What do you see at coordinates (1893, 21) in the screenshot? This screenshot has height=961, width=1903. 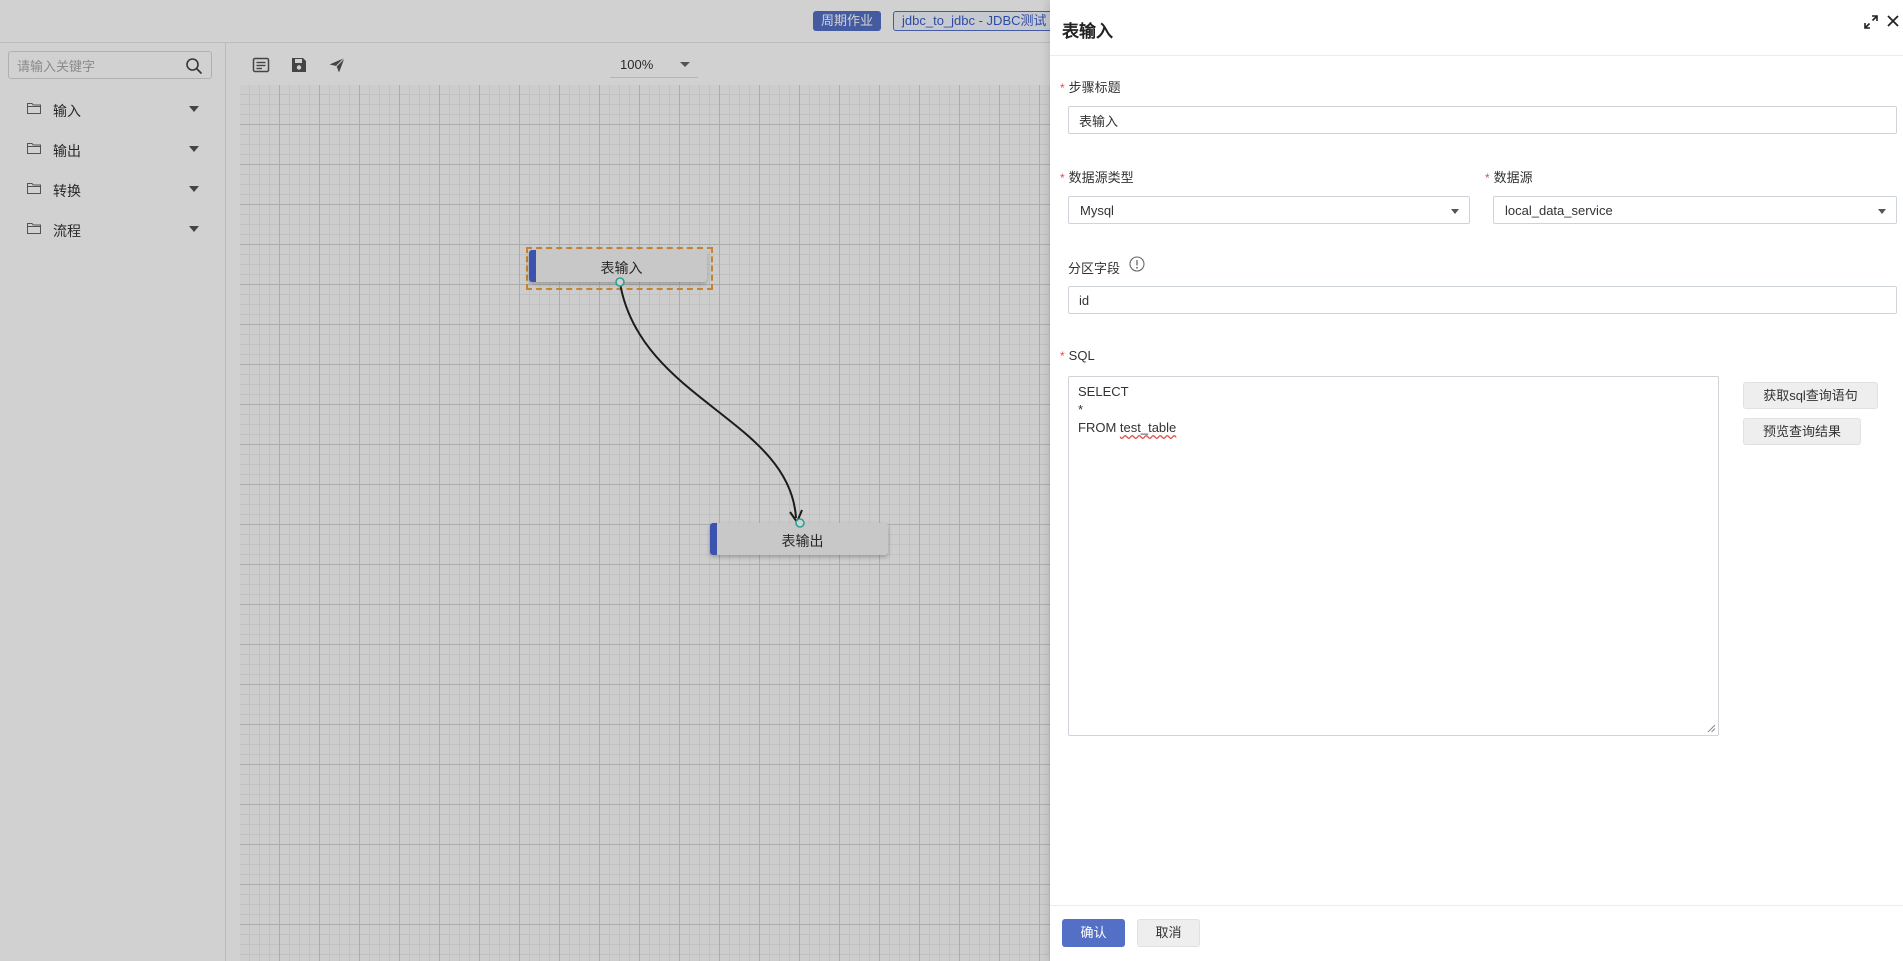 I see `close-icon` at bounding box center [1893, 21].